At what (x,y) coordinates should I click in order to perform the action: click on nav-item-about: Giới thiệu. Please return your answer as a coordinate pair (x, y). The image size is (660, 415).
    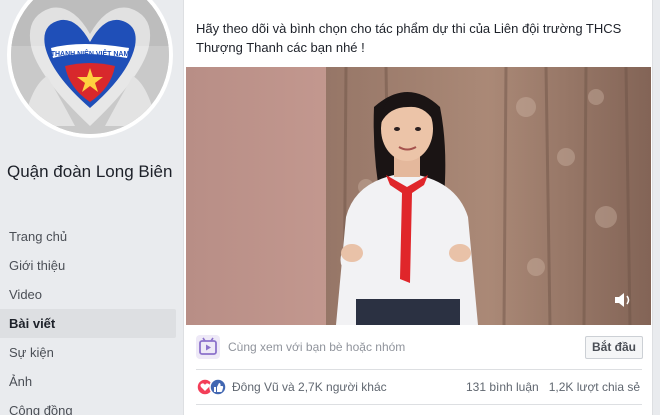
    Looking at the image, I should click on (88, 265).